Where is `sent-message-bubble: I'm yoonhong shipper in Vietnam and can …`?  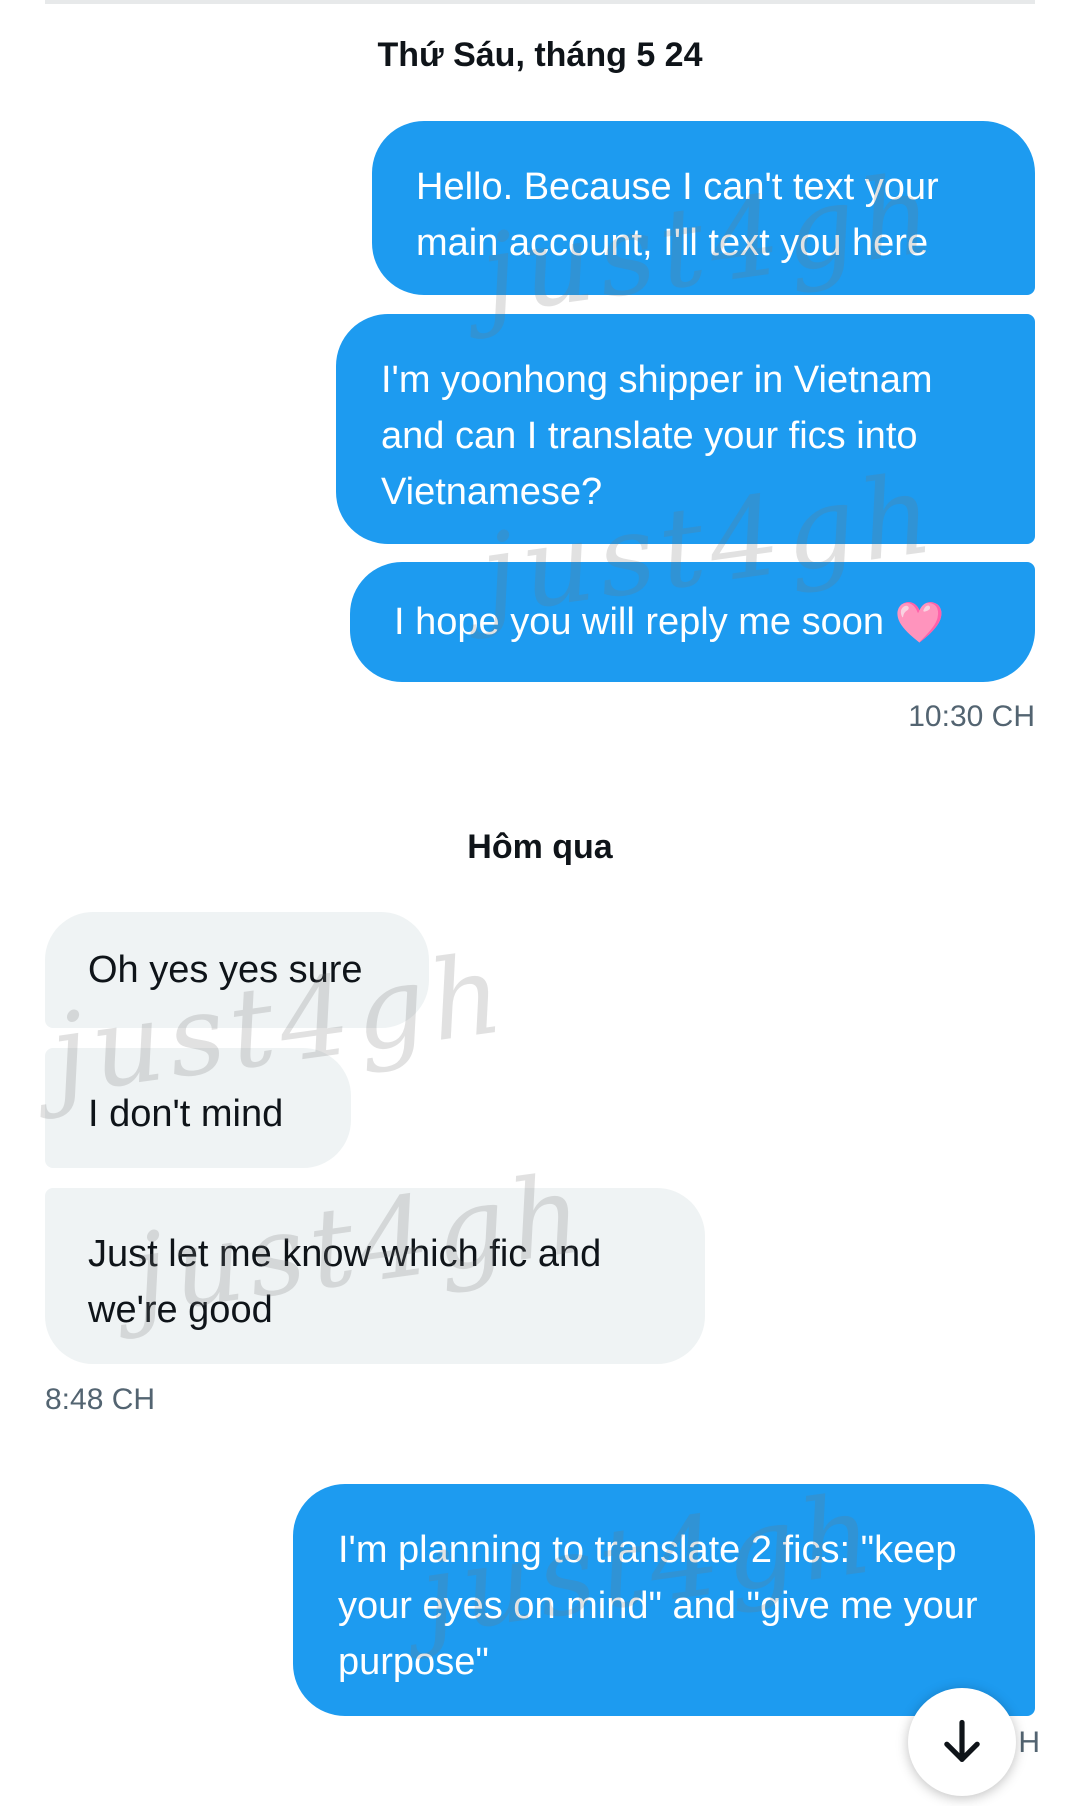 sent-message-bubble: I'm yoonhong shipper in Vietnam and can … is located at coordinates (685, 429).